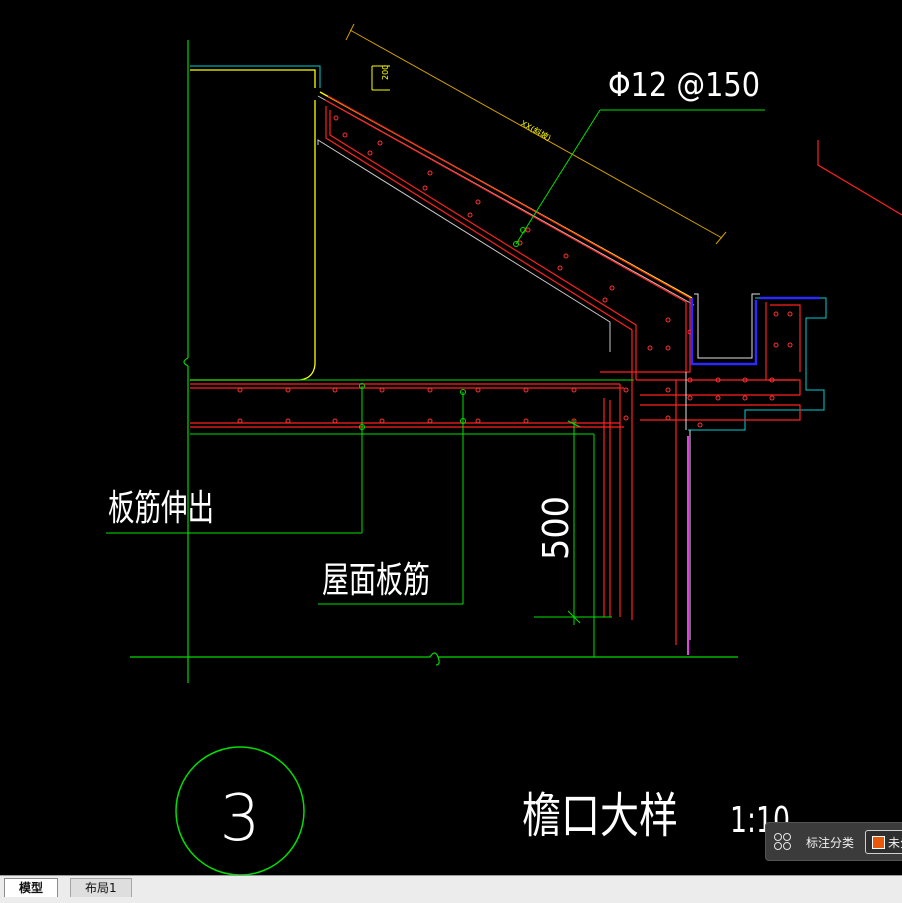 Image resolution: width=902 pixels, height=903 pixels. What do you see at coordinates (600, 816) in the screenshot?
I see `detail-title: 檐口大样` at bounding box center [600, 816].